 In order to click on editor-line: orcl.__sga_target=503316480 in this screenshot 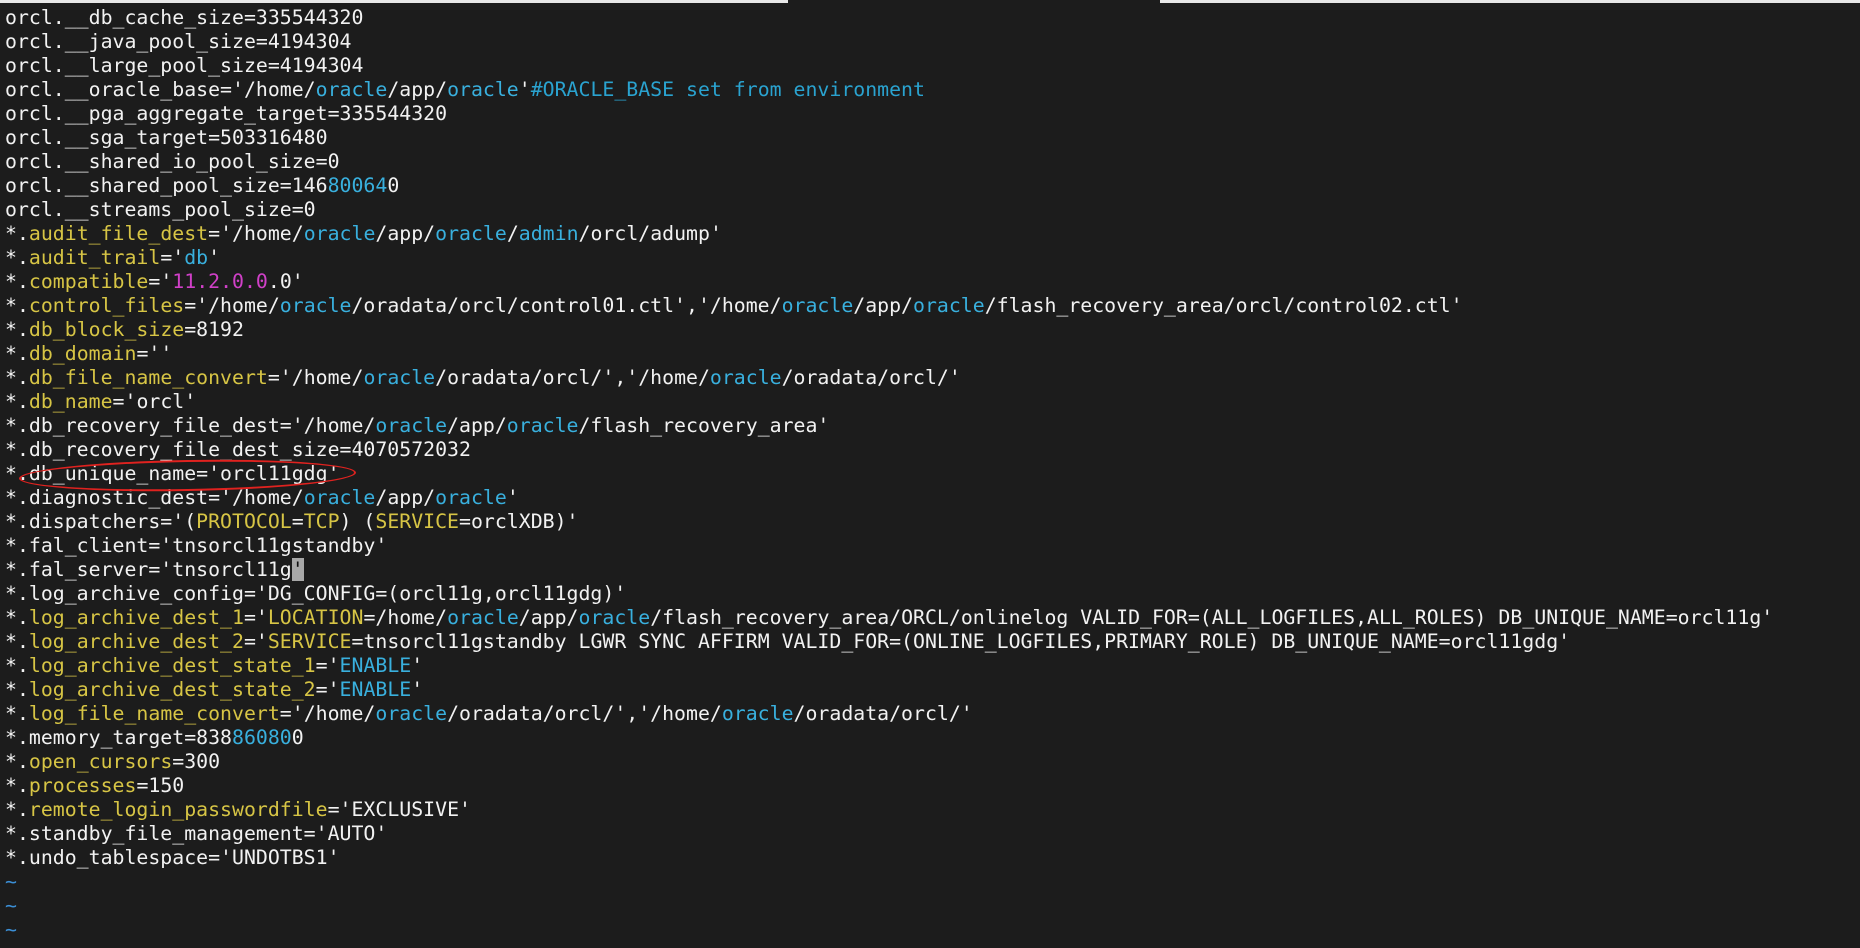, I will do `click(886, 138)`.